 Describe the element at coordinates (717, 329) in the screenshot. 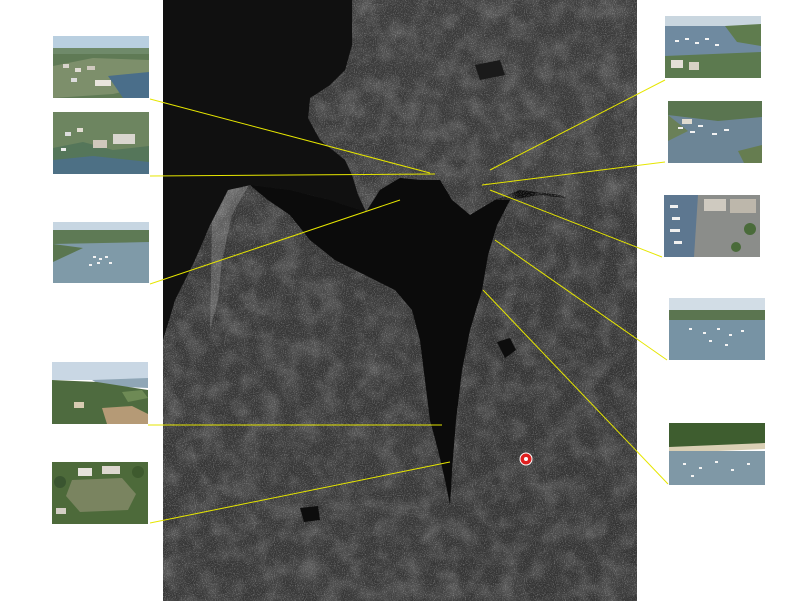

I see `aerial-photo-moored-boats` at that location.